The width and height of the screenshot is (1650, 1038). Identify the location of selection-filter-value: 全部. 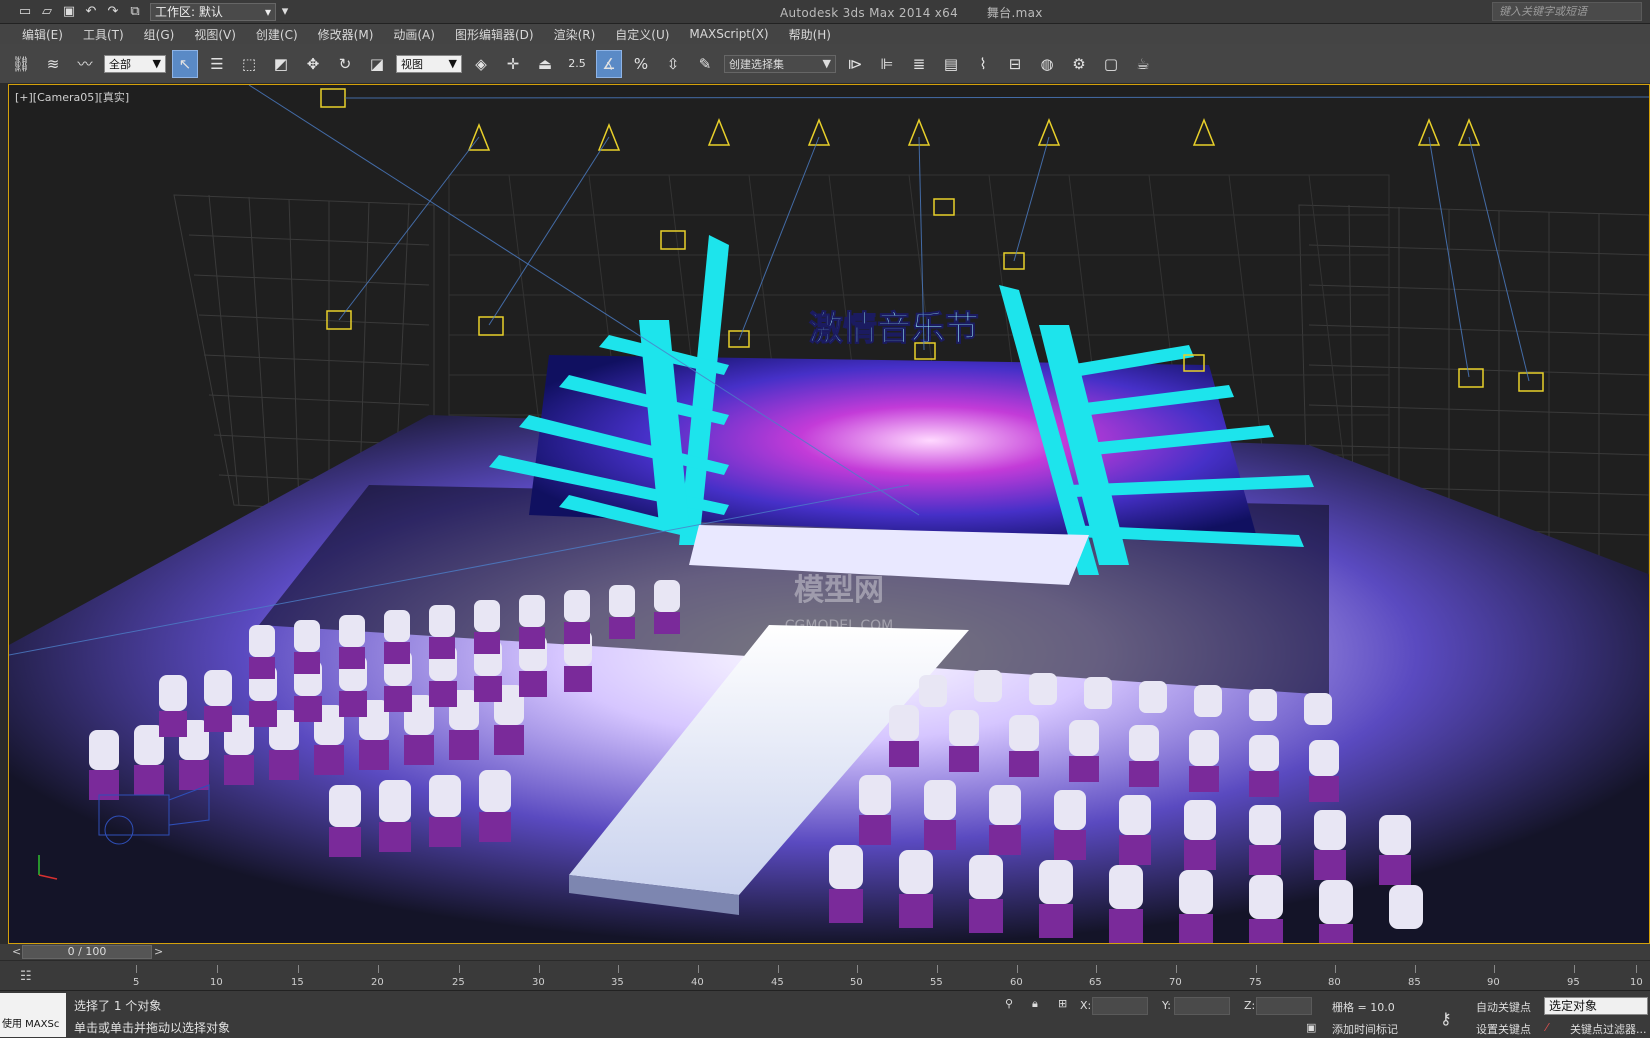
(120, 64).